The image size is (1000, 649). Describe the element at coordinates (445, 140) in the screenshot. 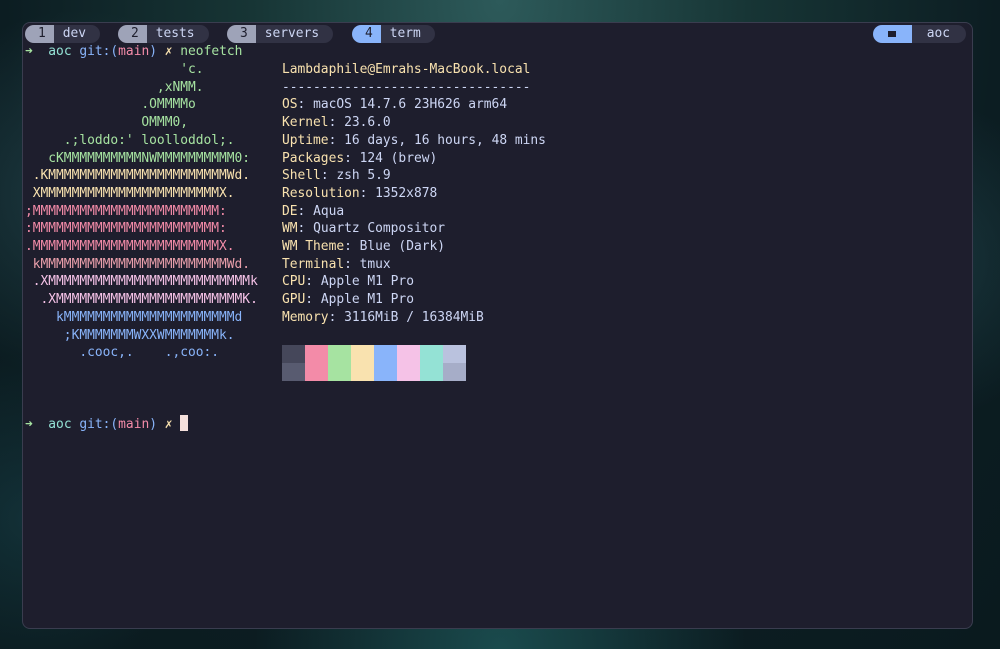

I see `info-value: 16 days, 16 hours, 48 mins` at that location.